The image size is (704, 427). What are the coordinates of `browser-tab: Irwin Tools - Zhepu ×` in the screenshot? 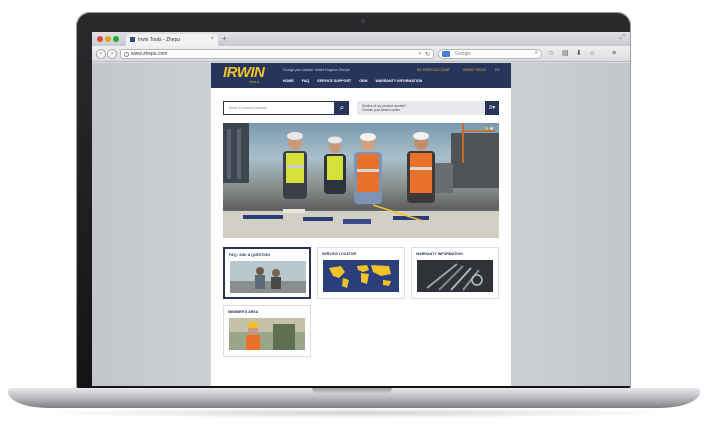 It's located at (172, 40).